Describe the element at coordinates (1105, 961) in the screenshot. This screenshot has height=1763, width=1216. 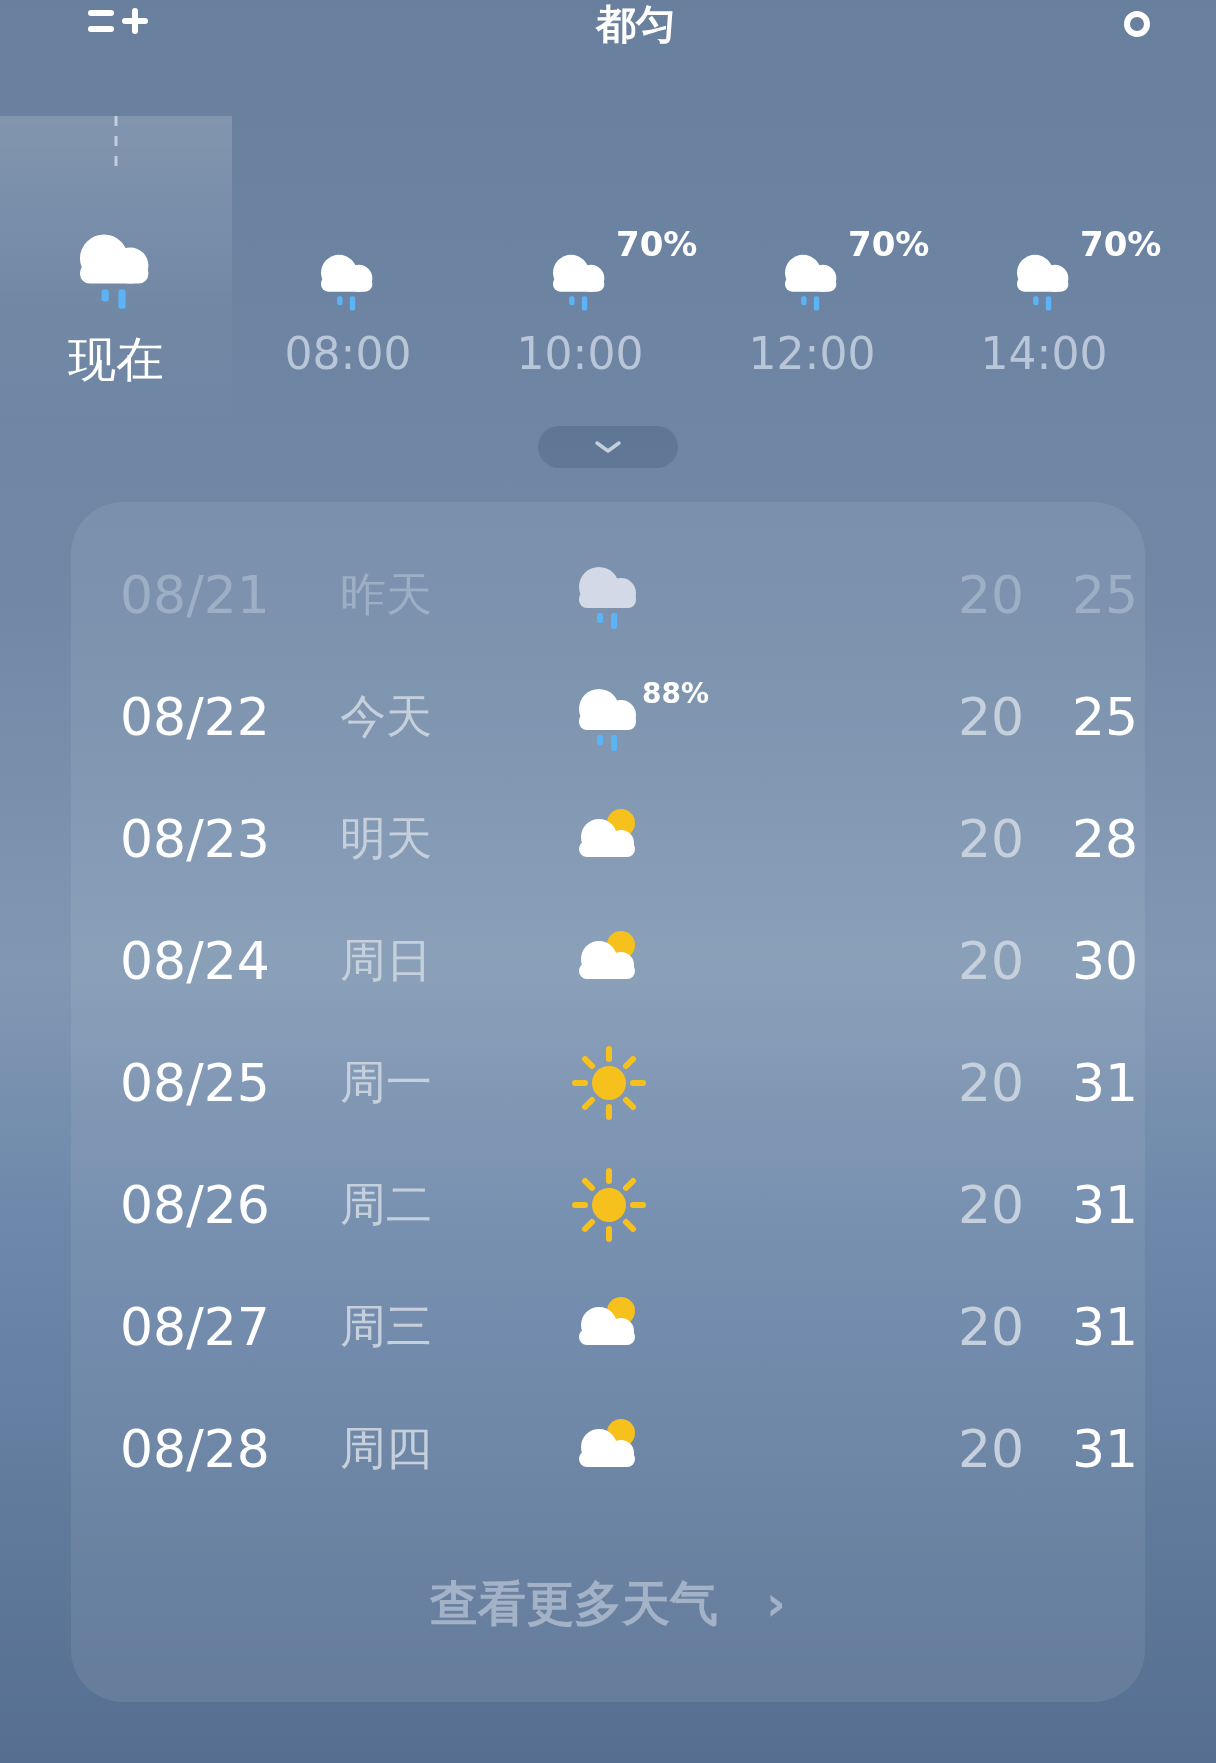
I see `high-temperature: 30` at that location.